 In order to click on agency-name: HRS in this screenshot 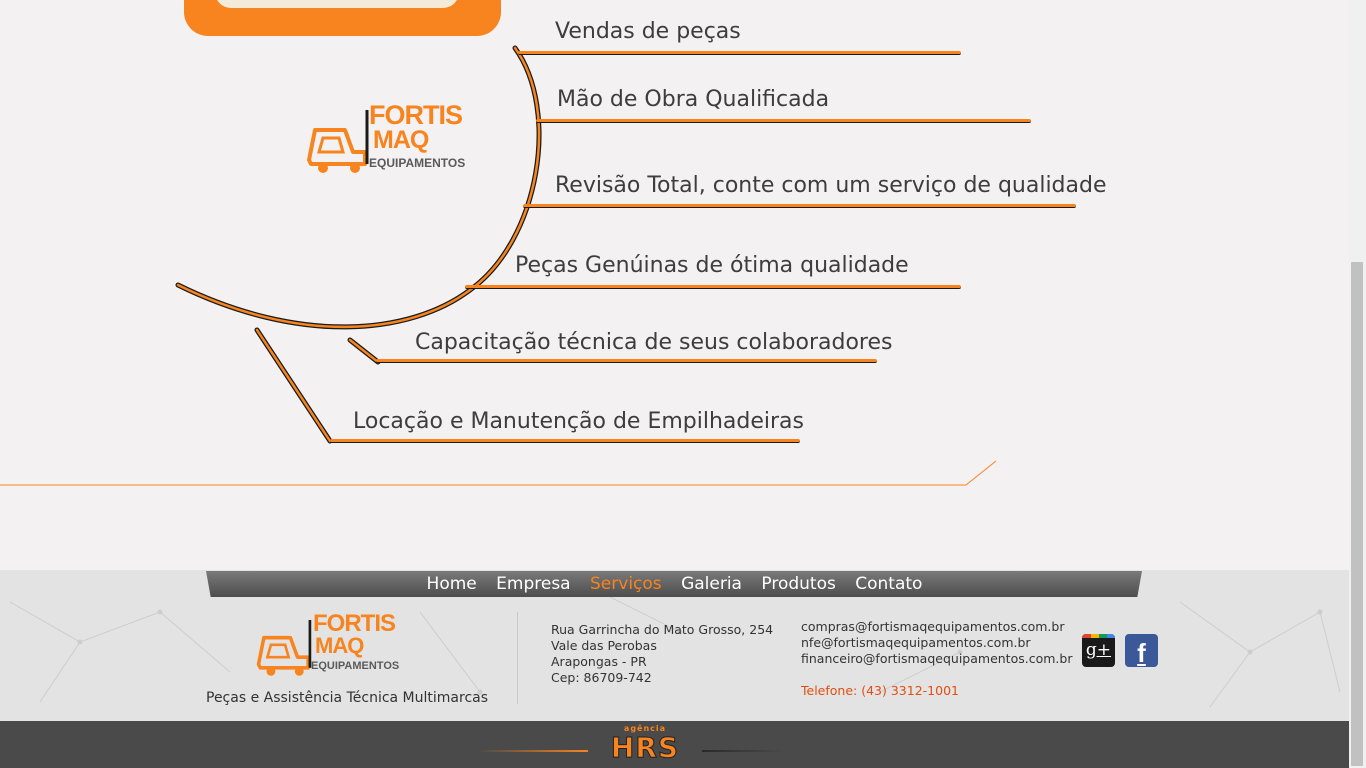, I will do `click(645, 748)`.